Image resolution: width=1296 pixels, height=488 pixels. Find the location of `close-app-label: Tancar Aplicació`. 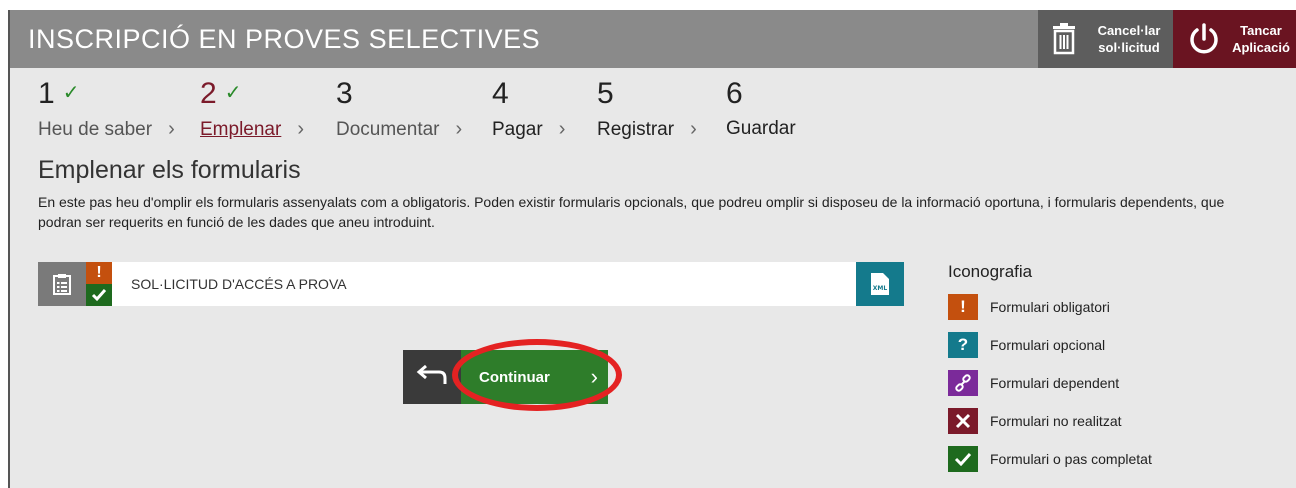

close-app-label: Tancar Aplicació is located at coordinates (1261, 39).